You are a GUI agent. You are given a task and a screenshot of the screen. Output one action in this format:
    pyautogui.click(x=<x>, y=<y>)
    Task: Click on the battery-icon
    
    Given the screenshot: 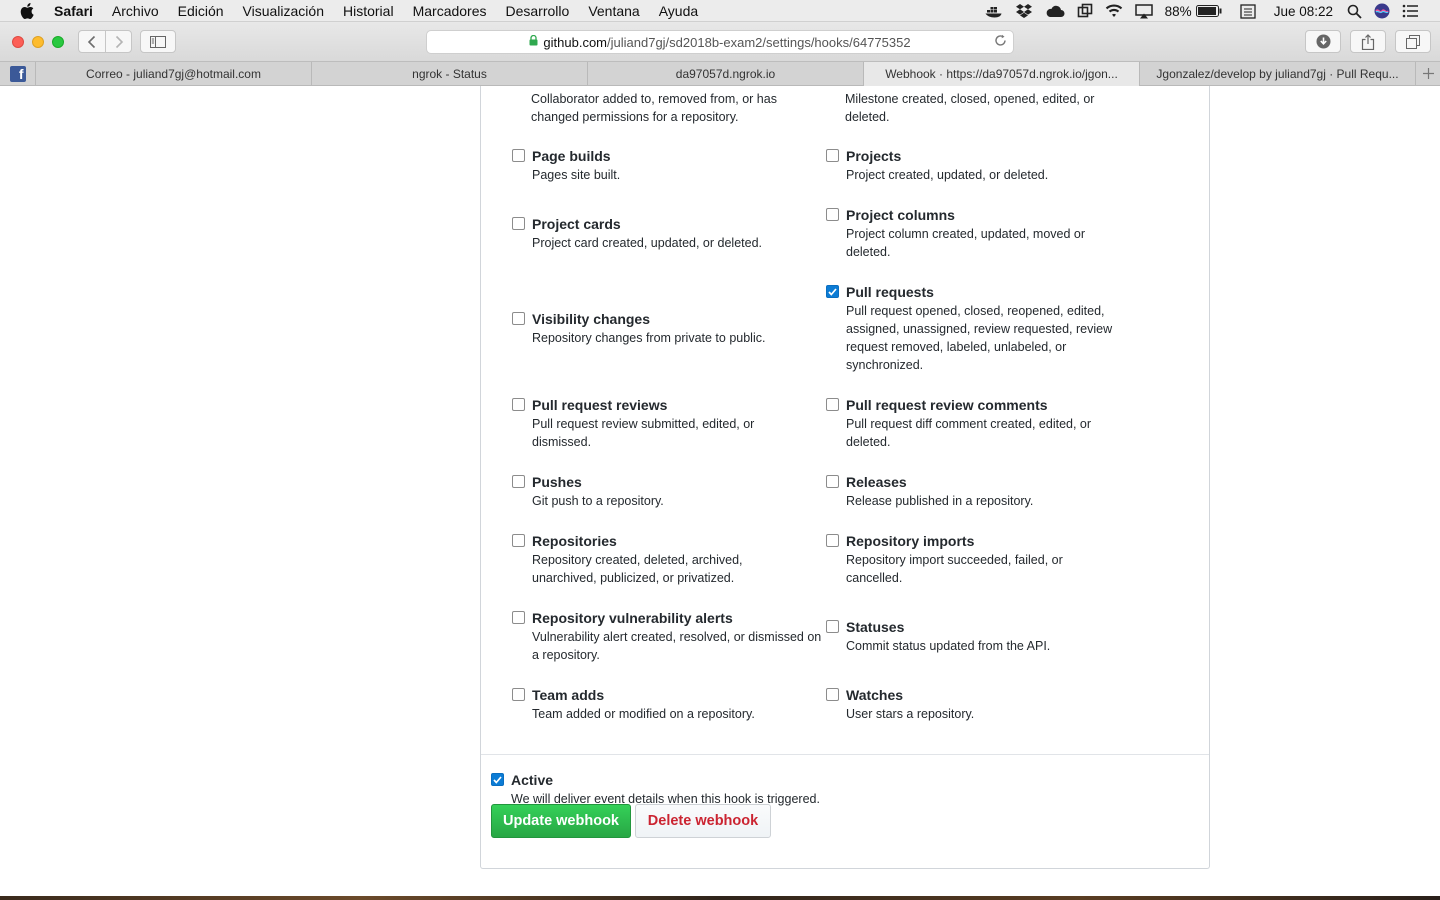 What is the action you would take?
    pyautogui.click(x=1208, y=11)
    